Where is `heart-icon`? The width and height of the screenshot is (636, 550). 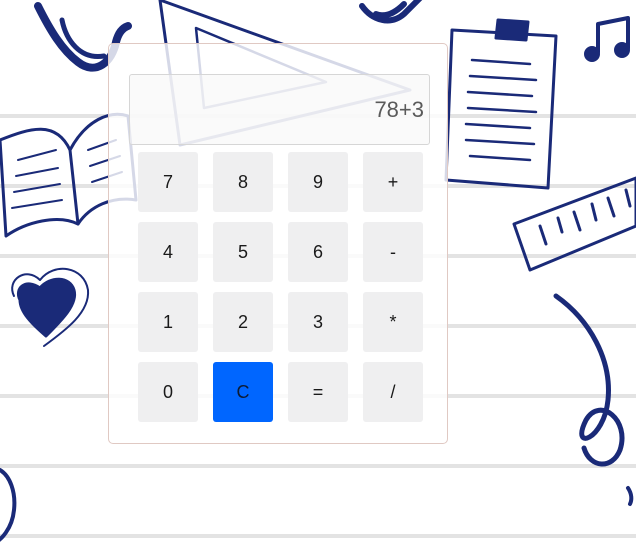
heart-icon is located at coordinates (50, 307).